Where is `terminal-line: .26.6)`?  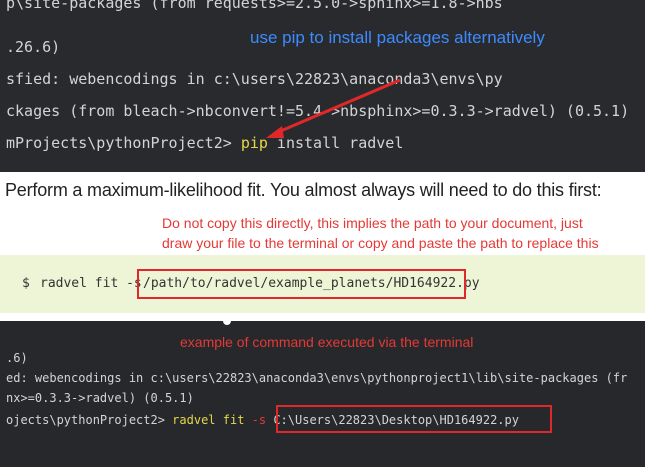 terminal-line: .26.6) is located at coordinates (33, 47).